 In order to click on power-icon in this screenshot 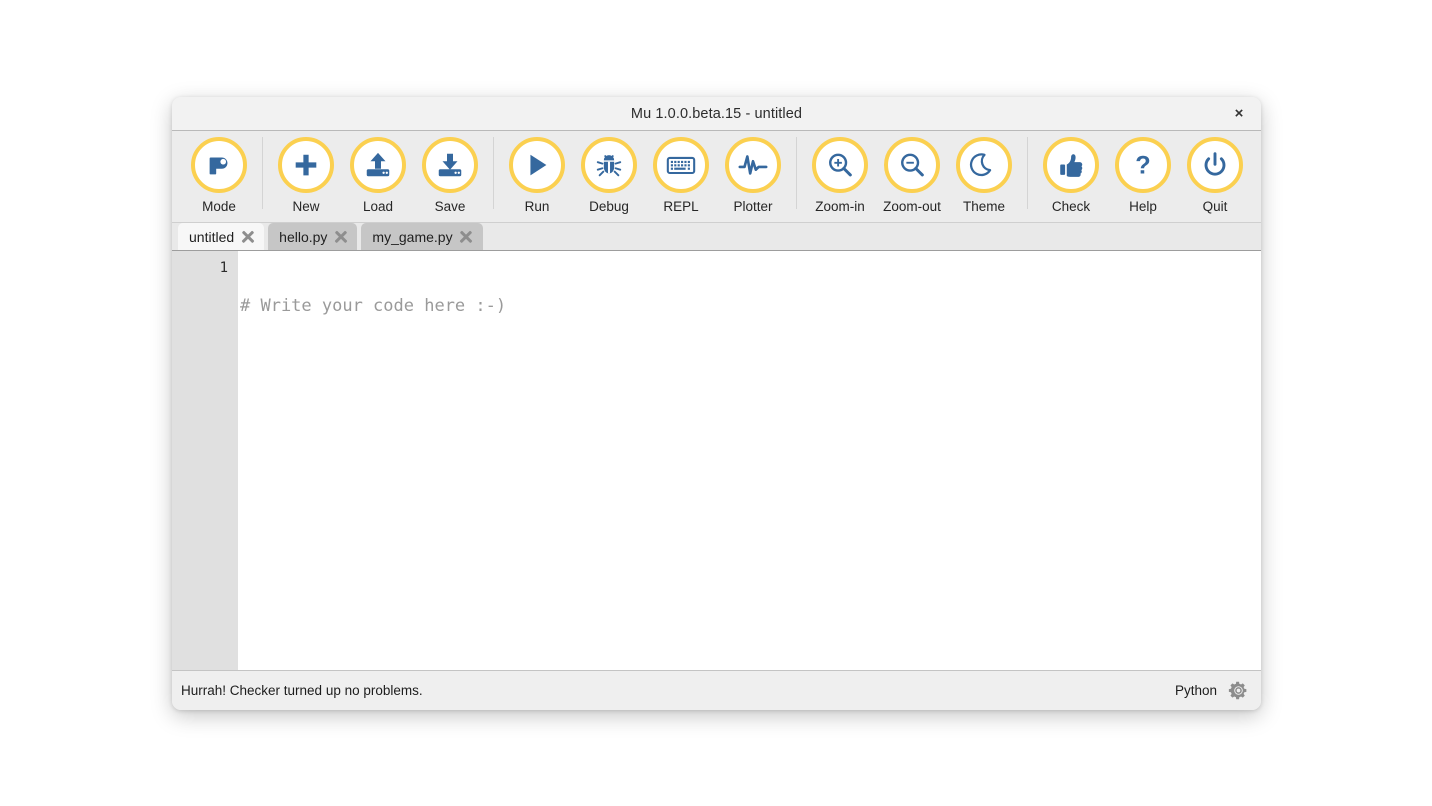, I will do `click(1215, 165)`.